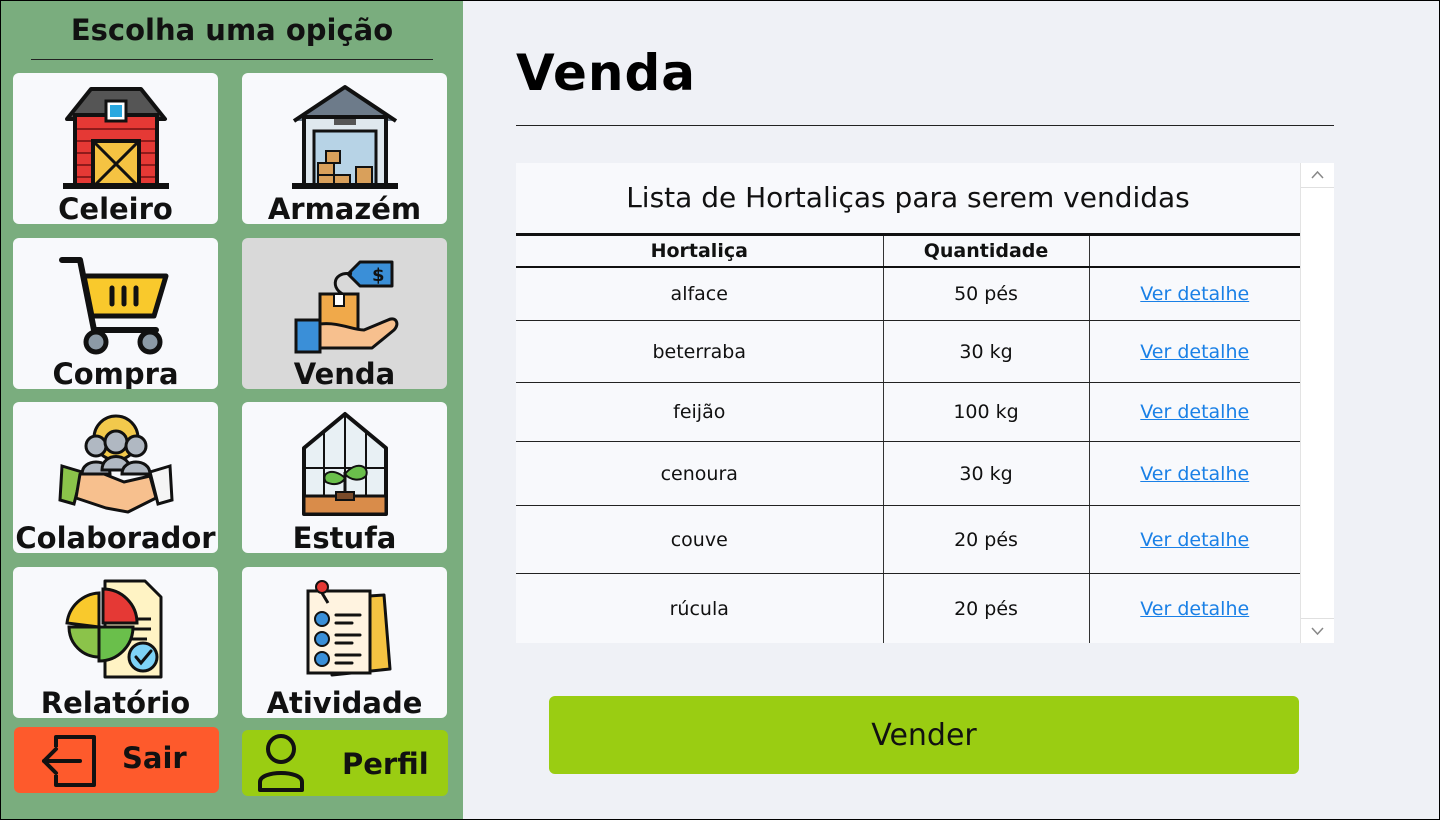  What do you see at coordinates (699, 250) in the screenshot?
I see `column-header-hortalica: Hortaliça` at bounding box center [699, 250].